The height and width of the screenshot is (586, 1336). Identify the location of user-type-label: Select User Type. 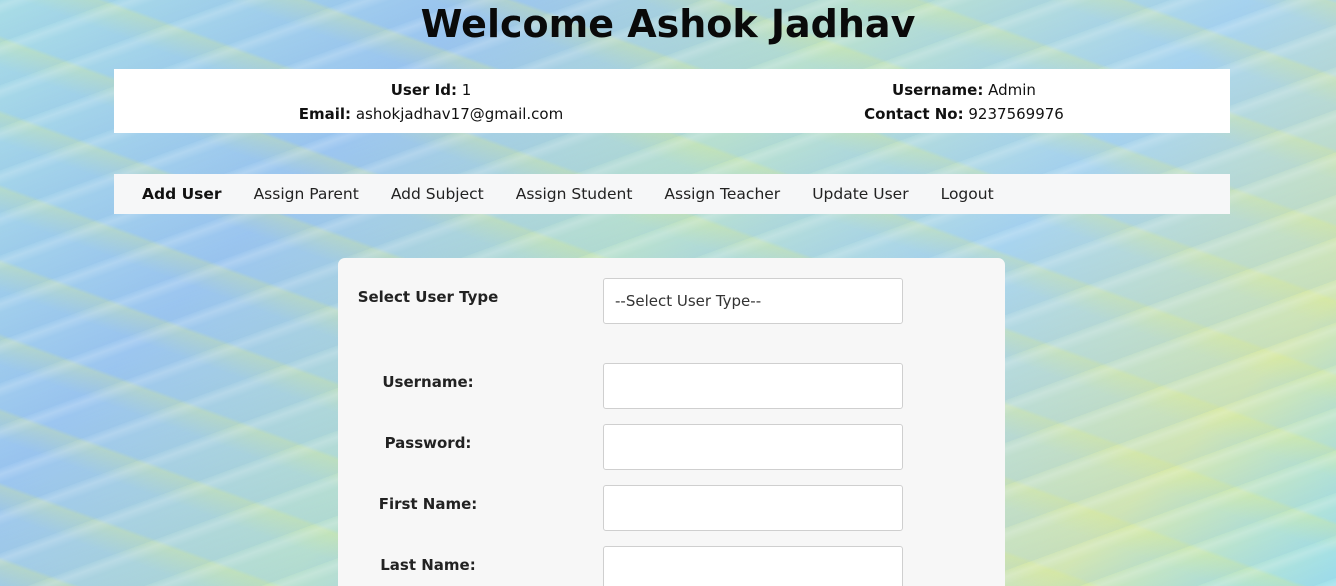
(428, 297).